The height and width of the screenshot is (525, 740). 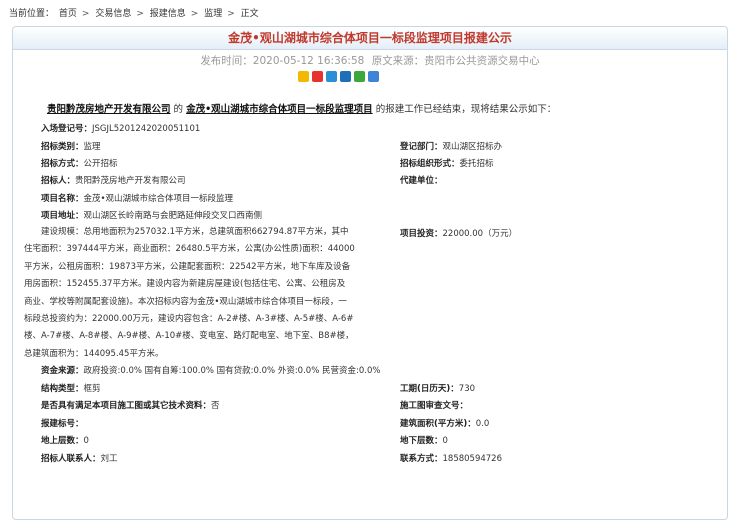 What do you see at coordinates (62, 164) in the screenshot?
I see `method-label: 招标方式：` at bounding box center [62, 164].